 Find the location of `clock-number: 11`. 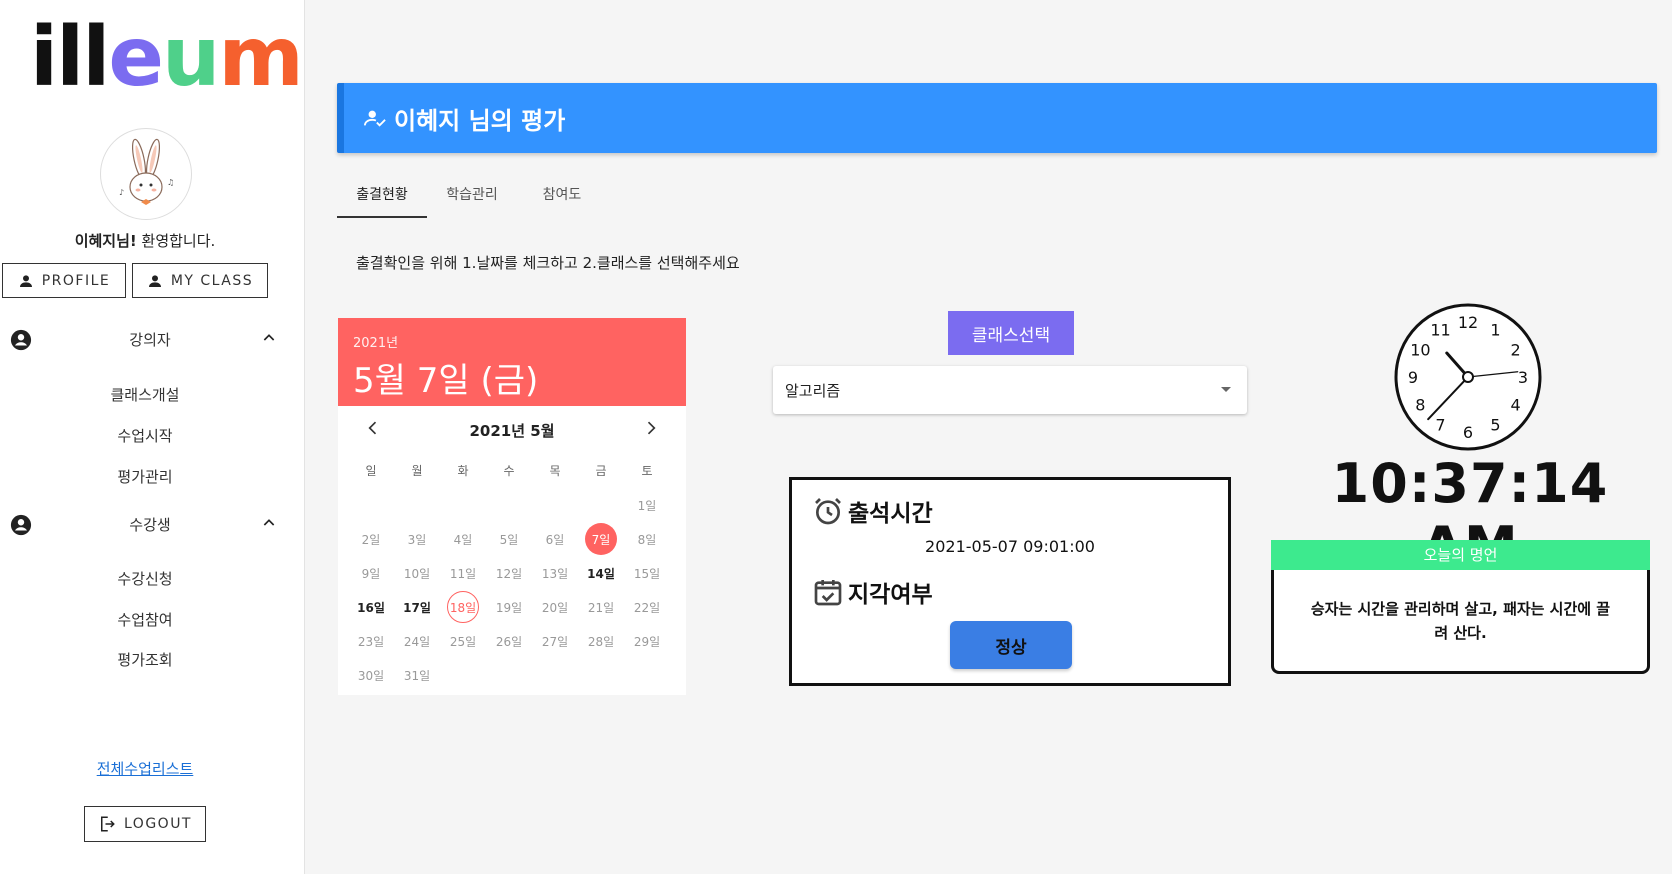

clock-number: 11 is located at coordinates (1440, 329).